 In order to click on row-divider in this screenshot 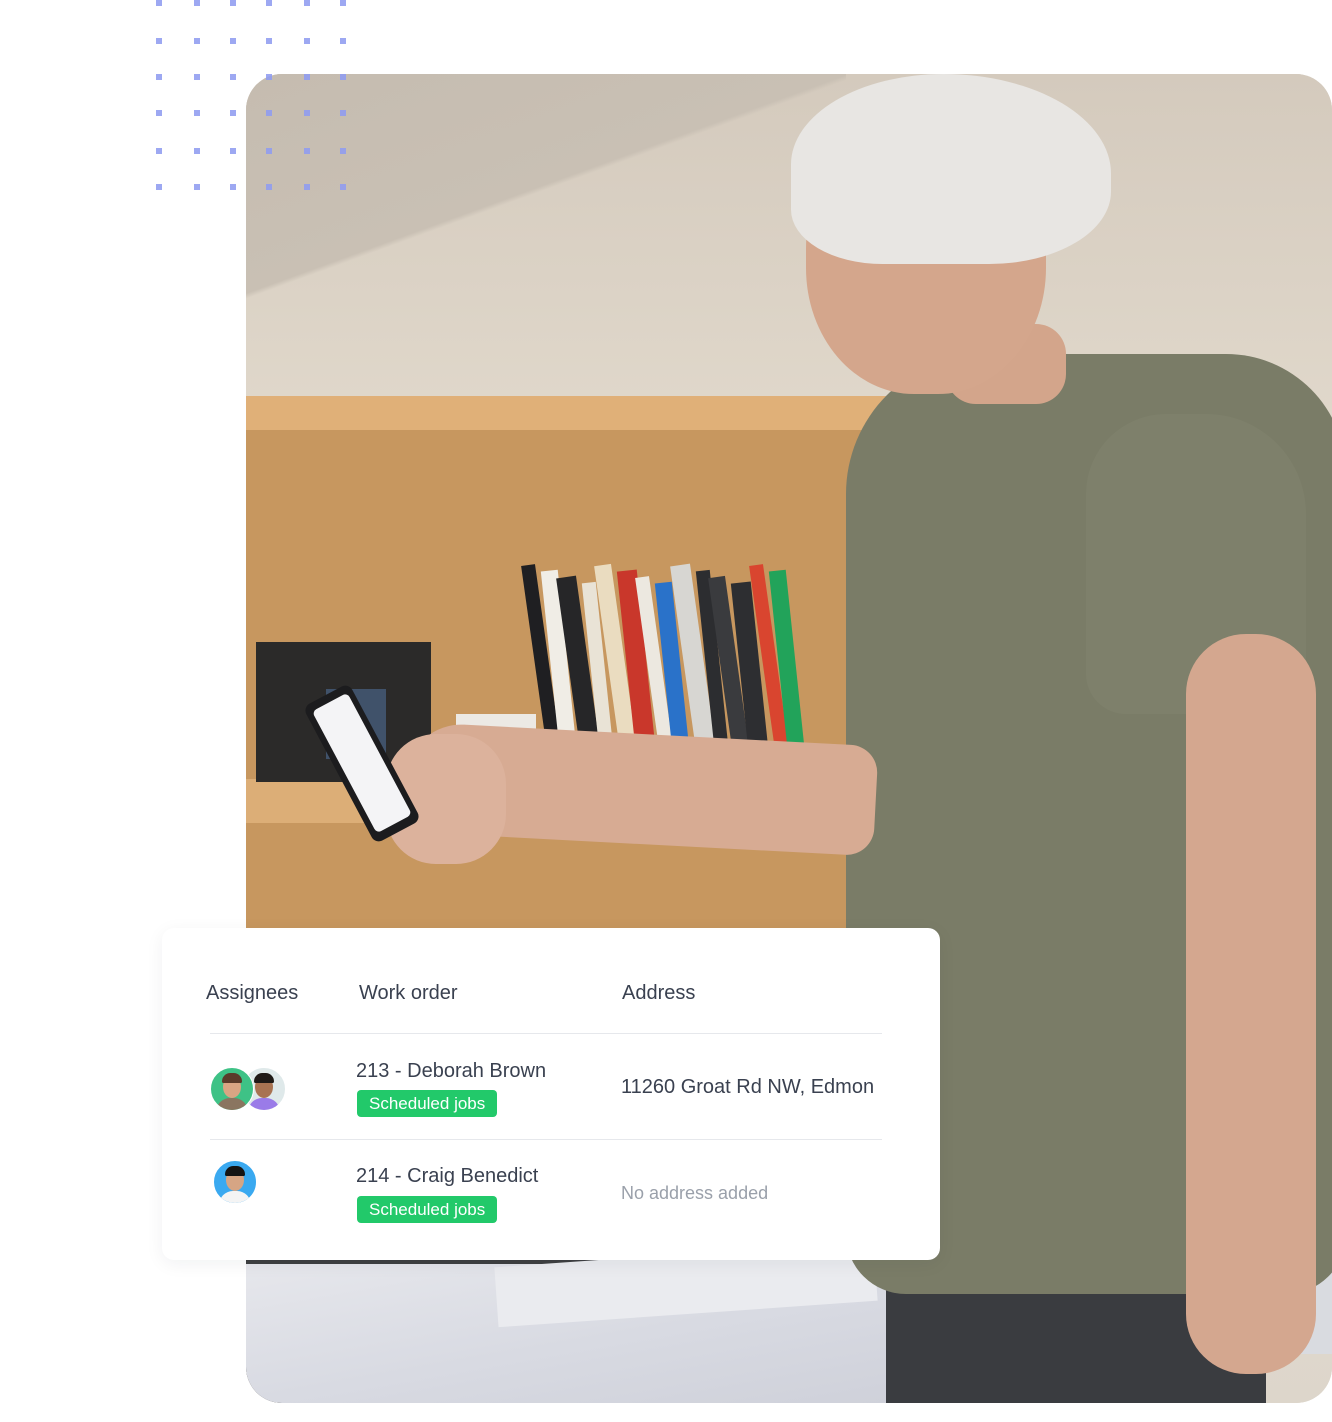, I will do `click(546, 1139)`.